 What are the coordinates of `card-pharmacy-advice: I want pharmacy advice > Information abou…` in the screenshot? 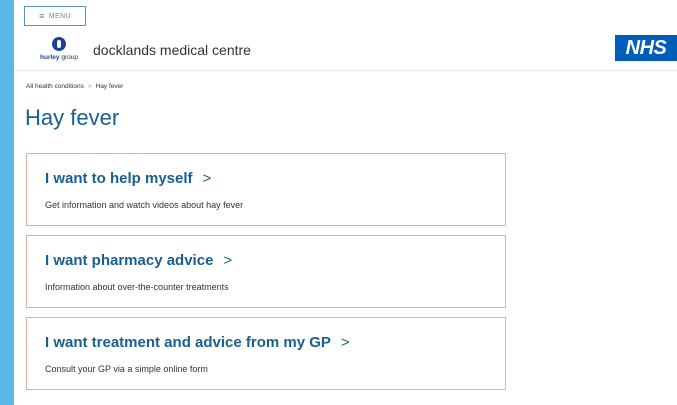 It's located at (266, 271).